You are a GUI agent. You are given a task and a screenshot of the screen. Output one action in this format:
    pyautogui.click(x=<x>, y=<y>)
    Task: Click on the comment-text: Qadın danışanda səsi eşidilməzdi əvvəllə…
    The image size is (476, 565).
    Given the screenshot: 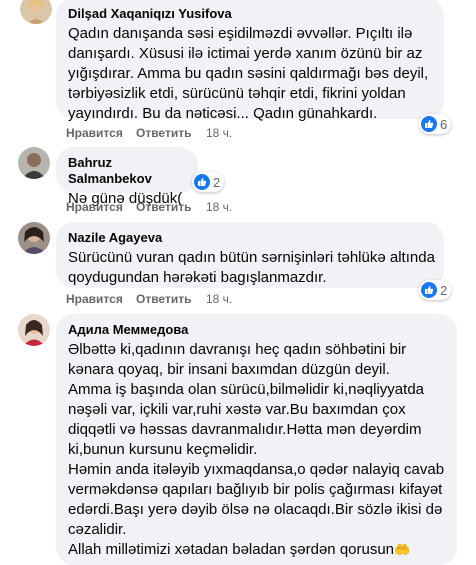 What is the action you would take?
    pyautogui.click(x=250, y=74)
    